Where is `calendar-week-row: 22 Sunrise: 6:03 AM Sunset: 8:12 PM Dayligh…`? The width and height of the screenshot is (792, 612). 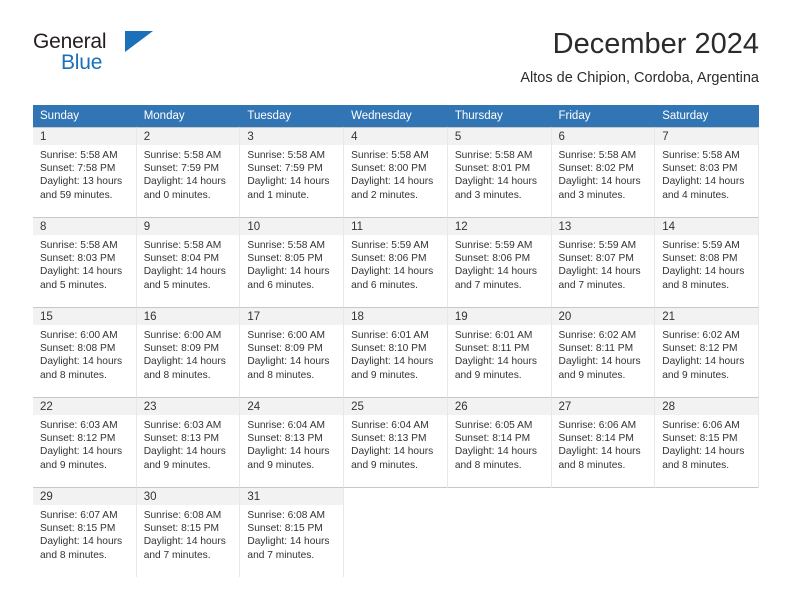 calendar-week-row: 22 Sunrise: 6:03 AM Sunset: 8:12 PM Dayligh… is located at coordinates (396, 442).